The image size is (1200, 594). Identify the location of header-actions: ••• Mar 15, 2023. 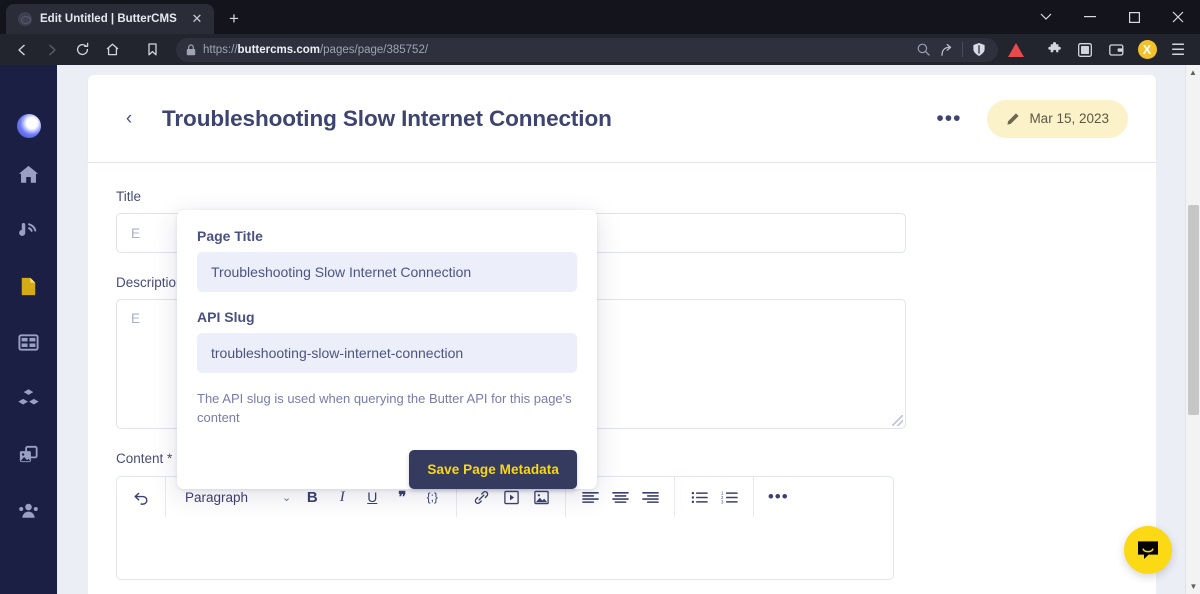
(1032, 118).